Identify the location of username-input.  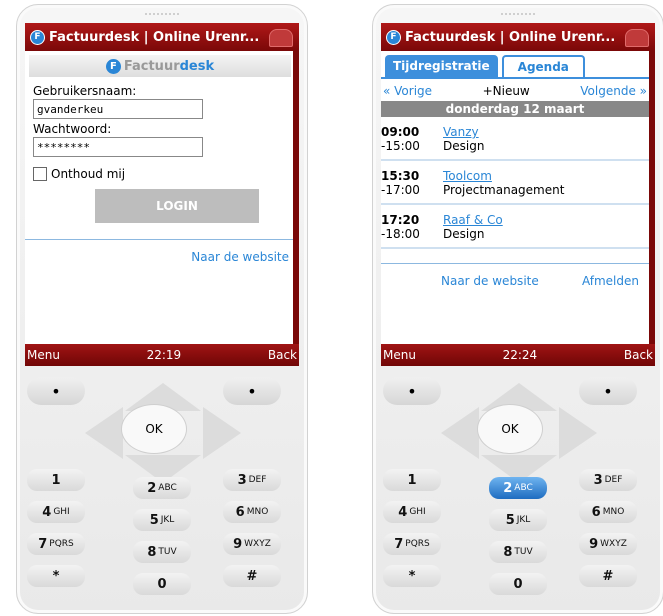
(118, 109).